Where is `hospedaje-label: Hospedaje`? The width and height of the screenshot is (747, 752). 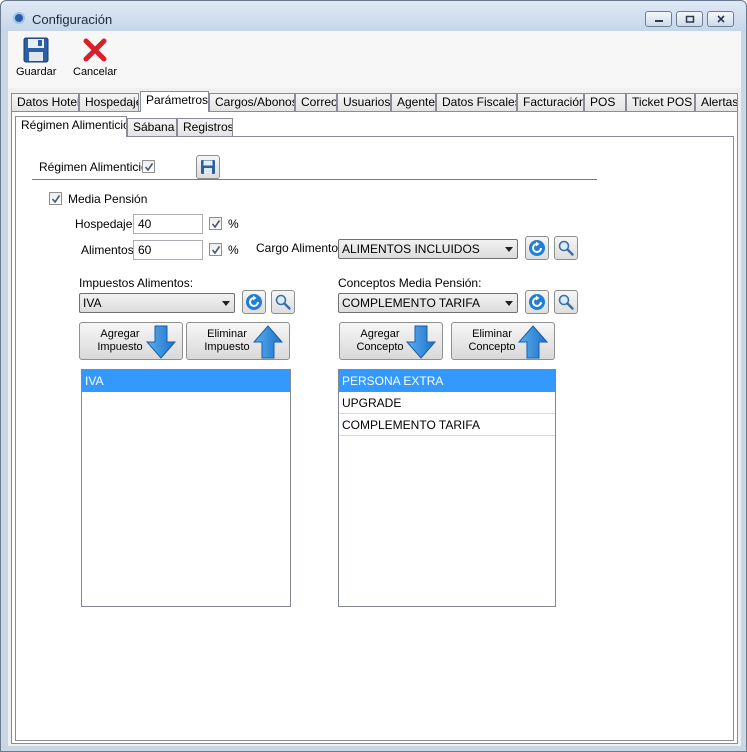
hospedaje-label: Hospedaje is located at coordinates (104, 224).